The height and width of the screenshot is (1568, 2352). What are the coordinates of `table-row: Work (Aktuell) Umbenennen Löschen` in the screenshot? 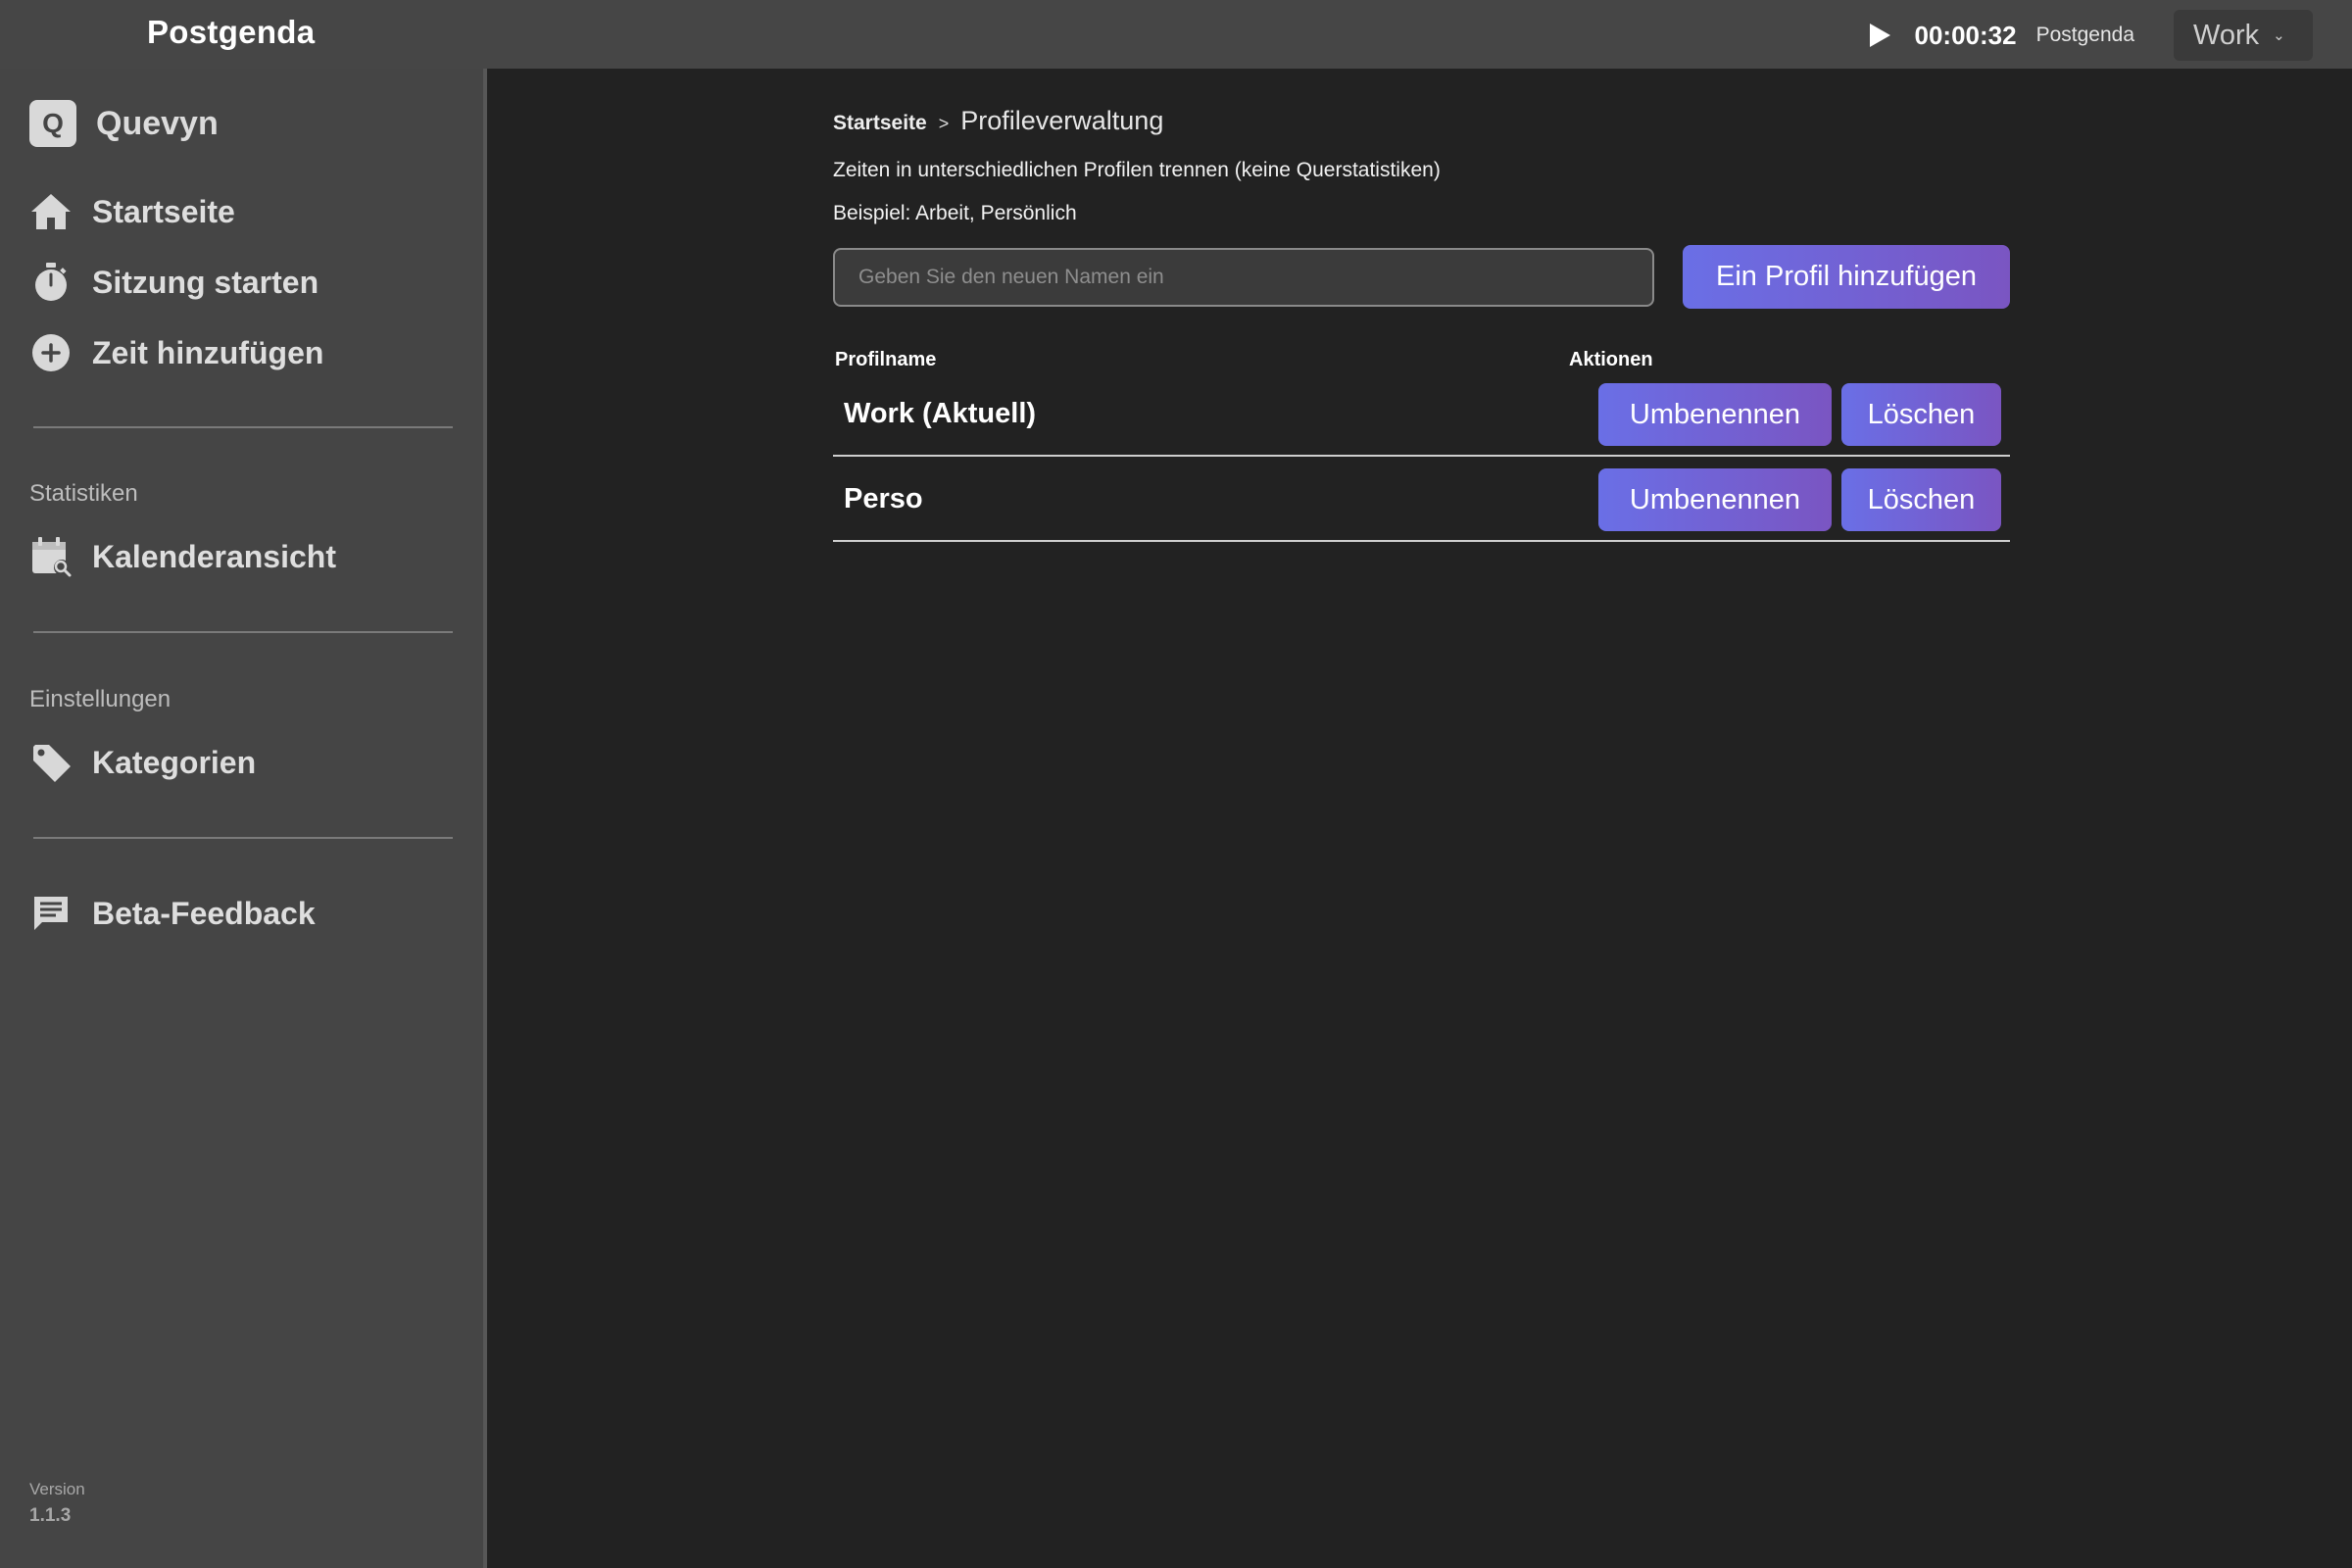 It's located at (1421, 414).